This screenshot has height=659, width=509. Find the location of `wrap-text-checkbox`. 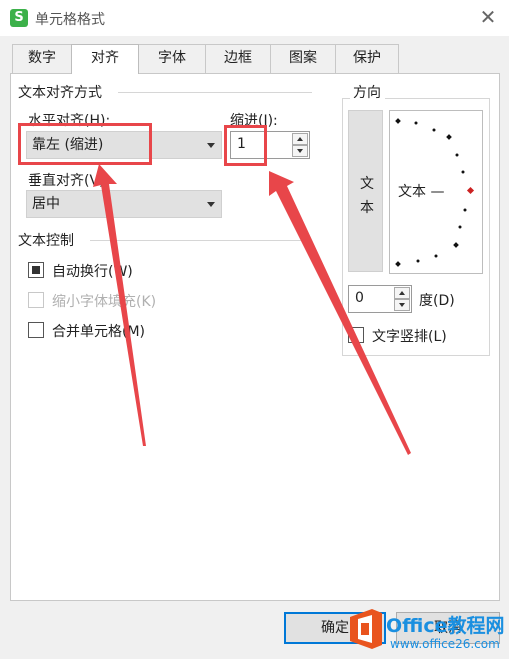

wrap-text-checkbox is located at coordinates (36, 270).